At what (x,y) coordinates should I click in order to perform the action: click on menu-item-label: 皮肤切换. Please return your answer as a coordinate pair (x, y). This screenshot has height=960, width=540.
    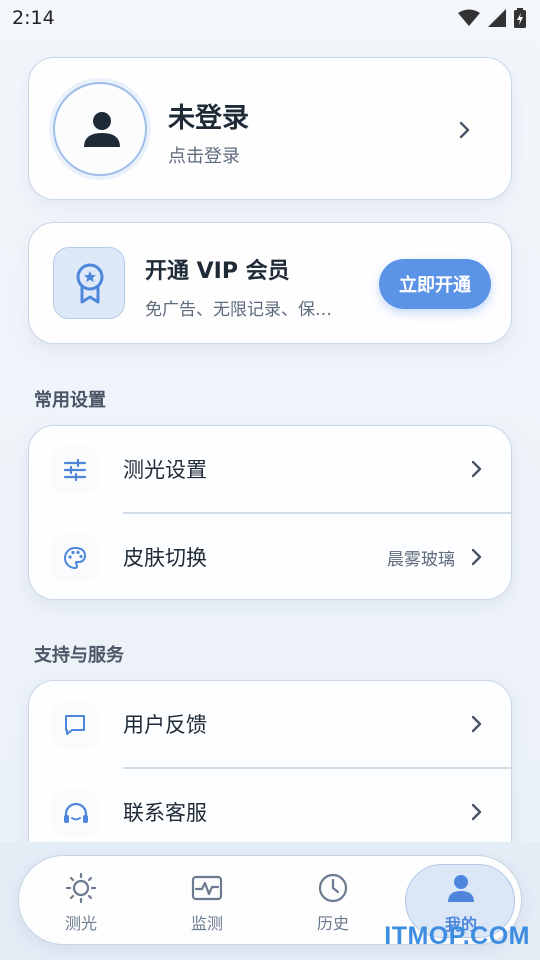
    Looking at the image, I should click on (165, 558).